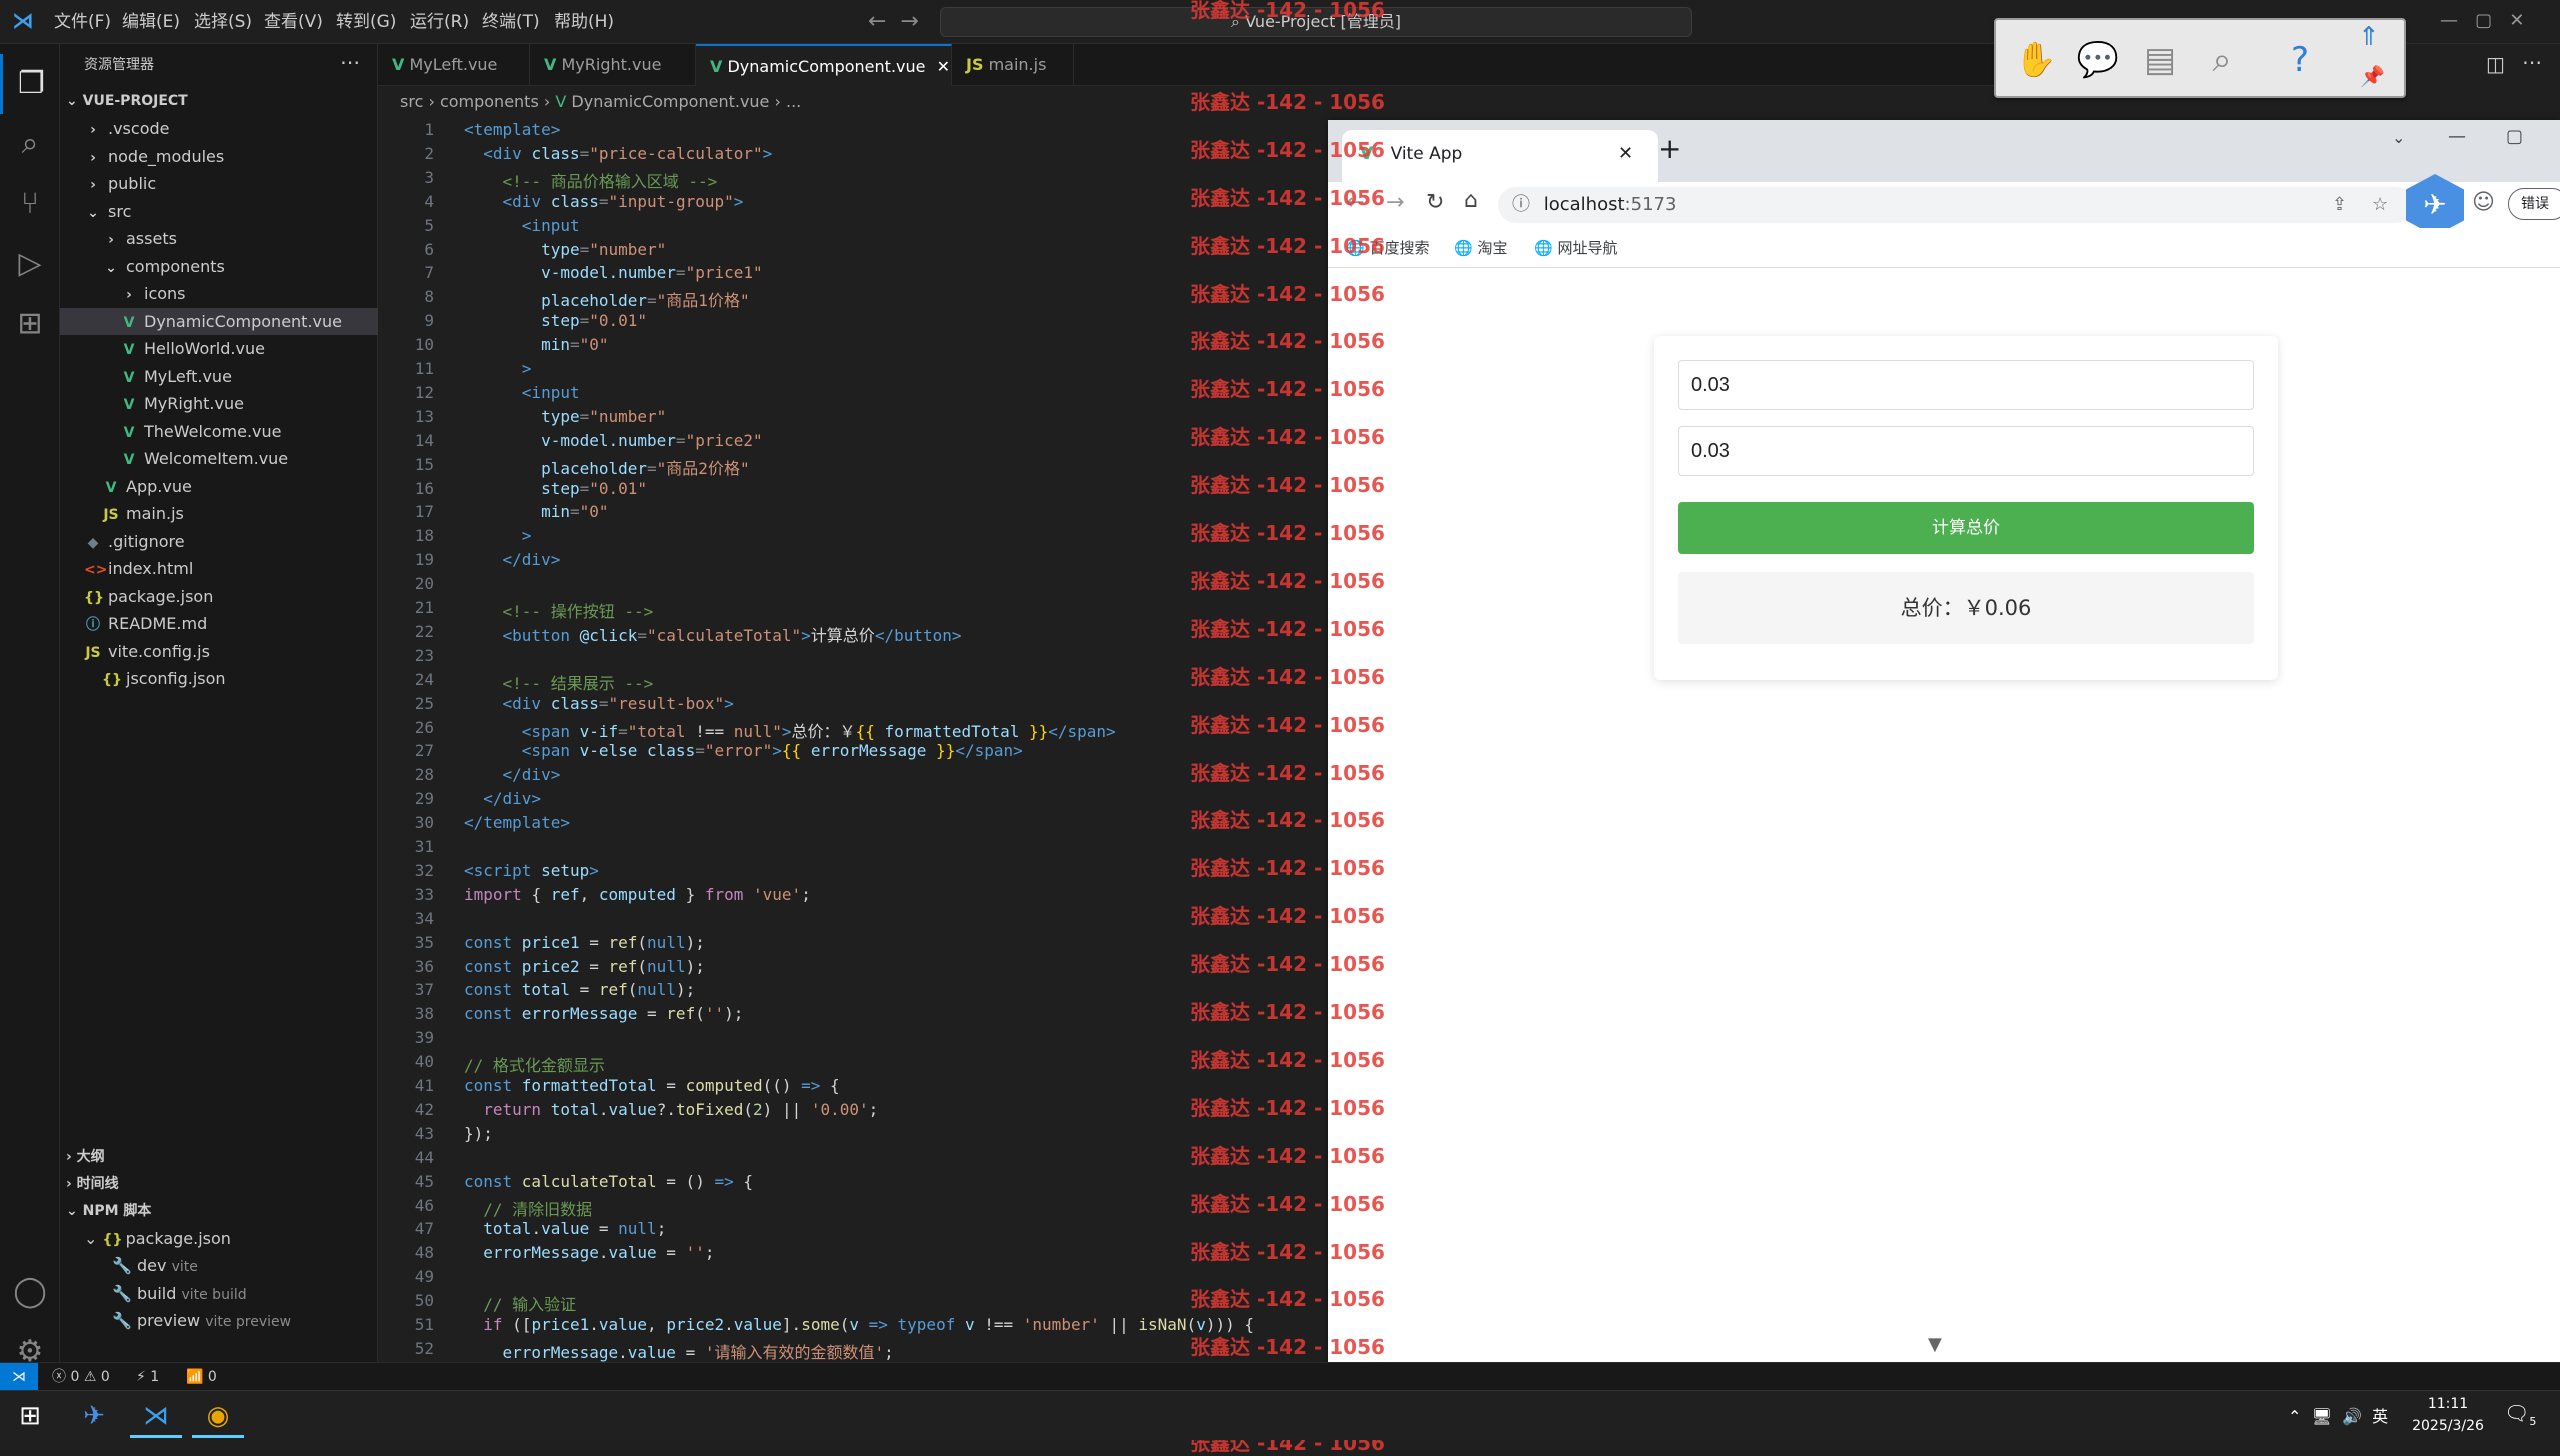  I want to click on menu-item: 查看(V), so click(293, 22).